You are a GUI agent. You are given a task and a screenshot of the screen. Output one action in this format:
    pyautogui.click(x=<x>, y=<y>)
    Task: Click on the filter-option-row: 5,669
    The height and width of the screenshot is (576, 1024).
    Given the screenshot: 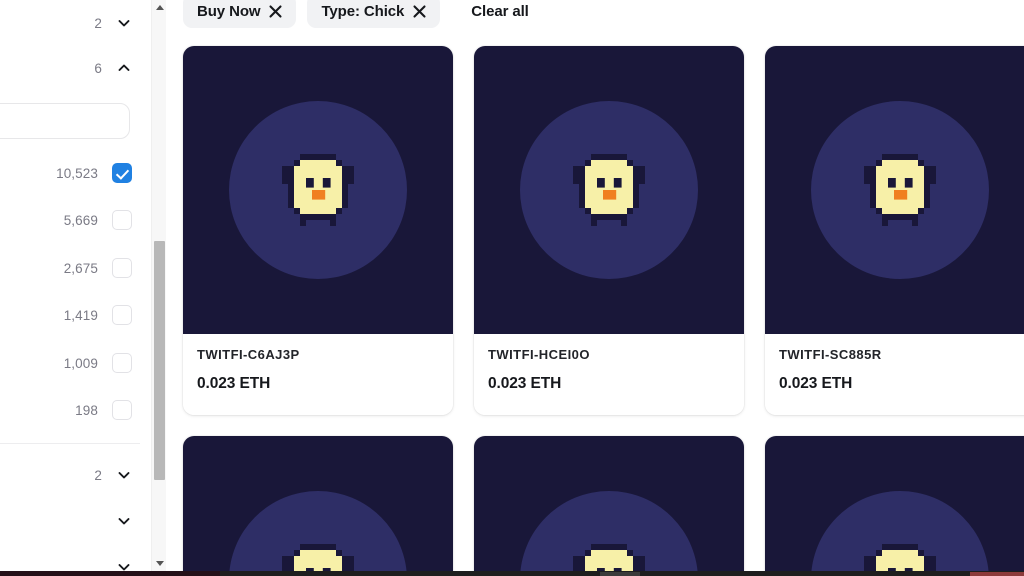 What is the action you would take?
    pyautogui.click(x=98, y=220)
    